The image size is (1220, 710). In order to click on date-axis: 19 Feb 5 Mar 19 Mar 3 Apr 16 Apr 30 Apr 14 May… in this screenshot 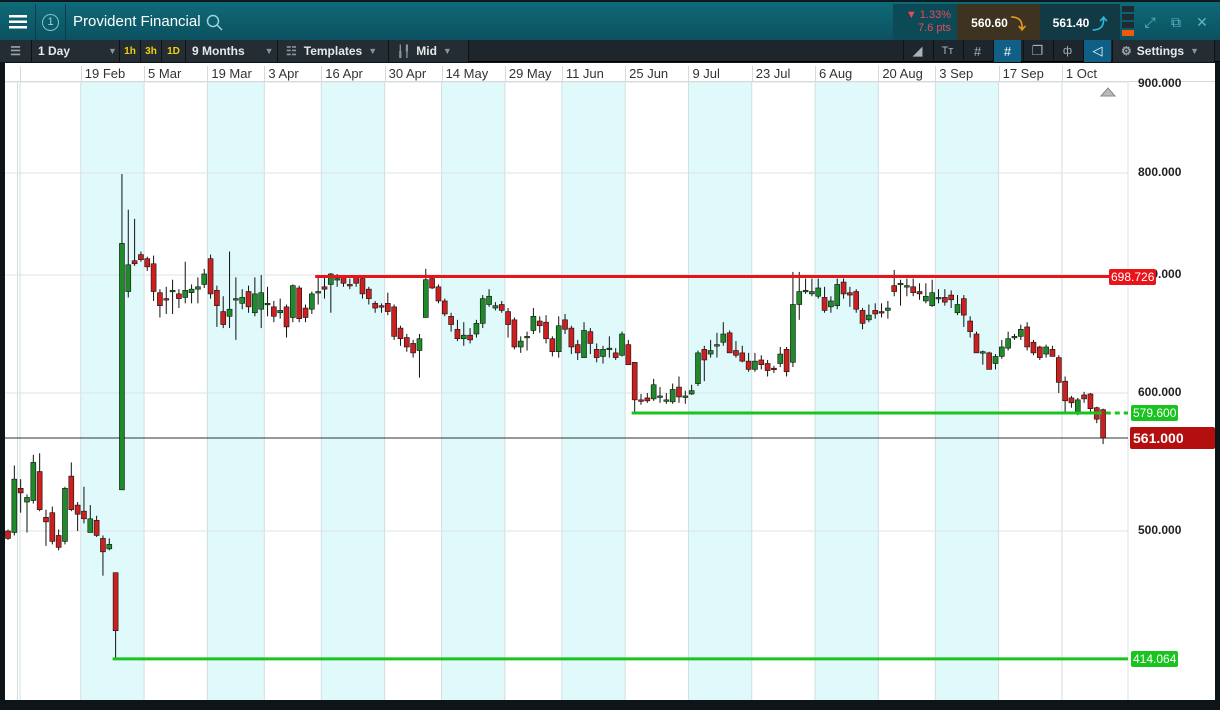, I will do `click(610, 72)`.